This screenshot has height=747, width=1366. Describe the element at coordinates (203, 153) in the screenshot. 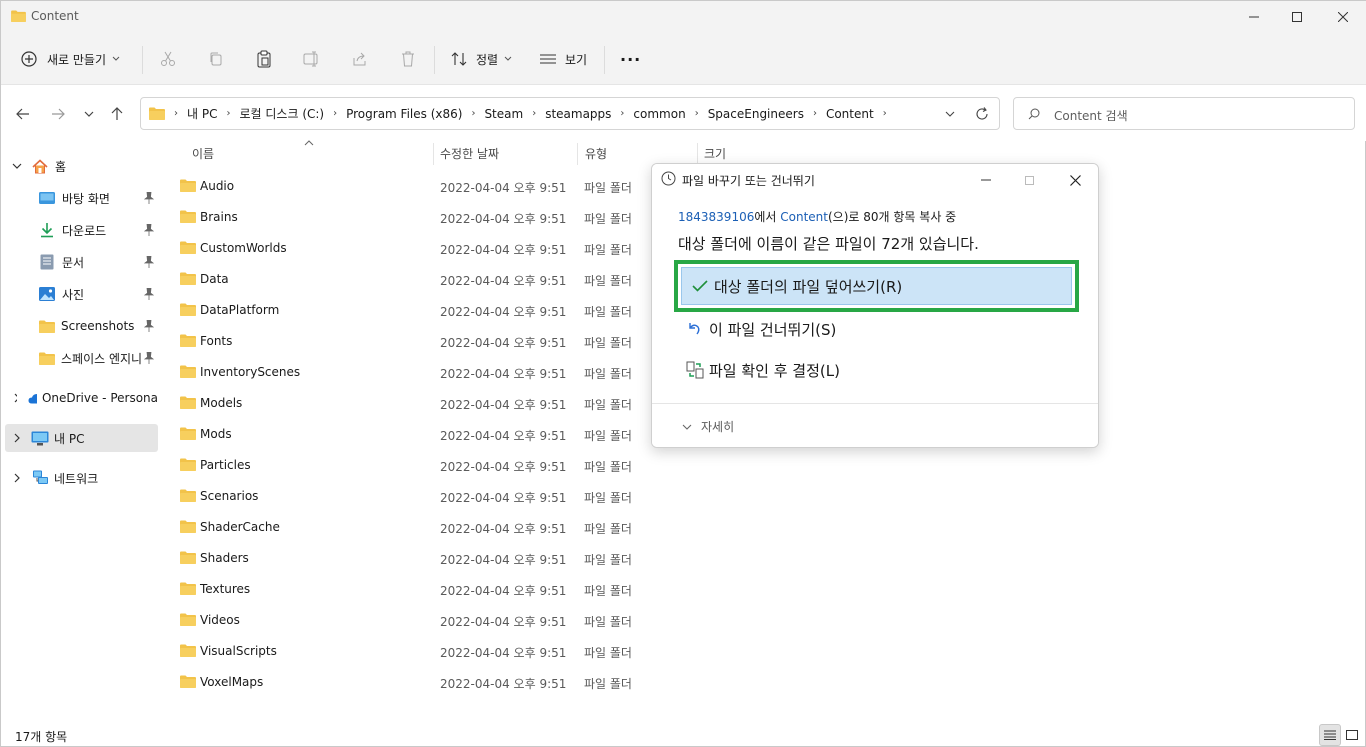

I see `column-header-label: 이름` at that location.